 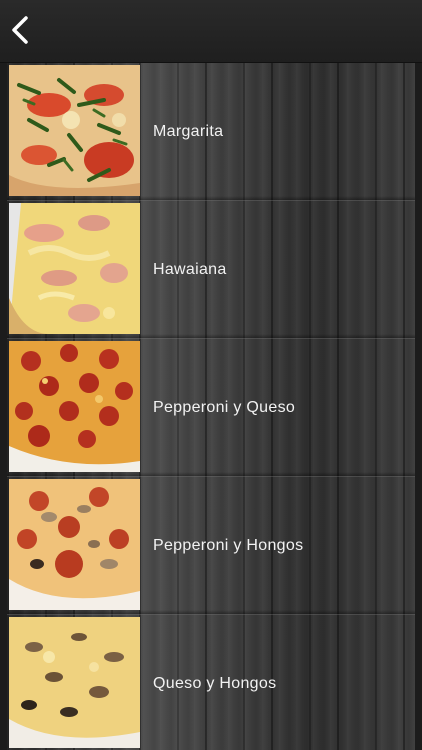 I want to click on pizza-hawaiana-photo, so click(x=74, y=268).